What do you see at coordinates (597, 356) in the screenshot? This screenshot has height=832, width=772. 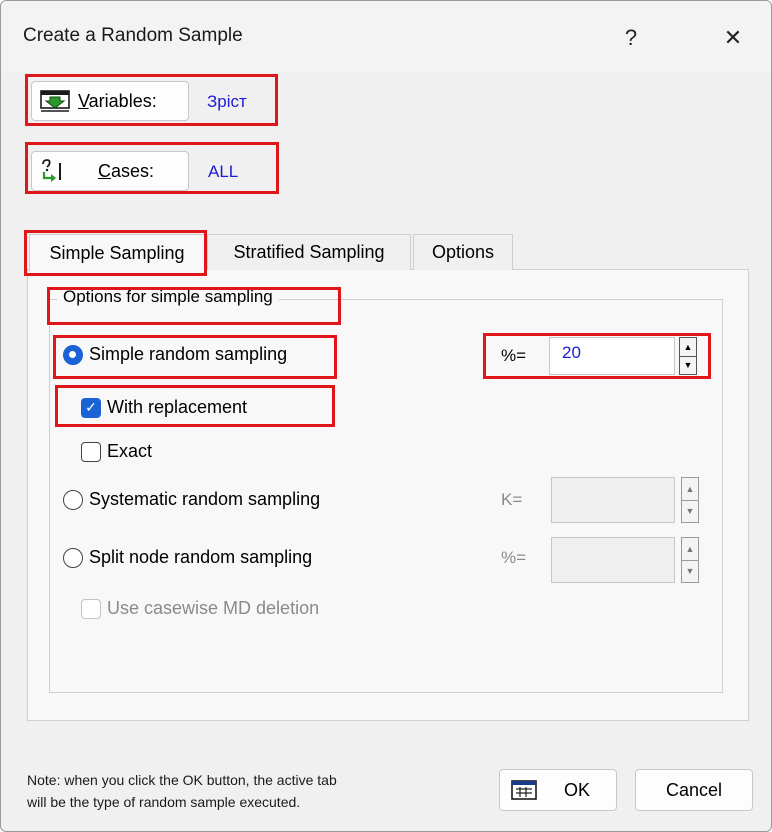 I see `highlight-percent` at bounding box center [597, 356].